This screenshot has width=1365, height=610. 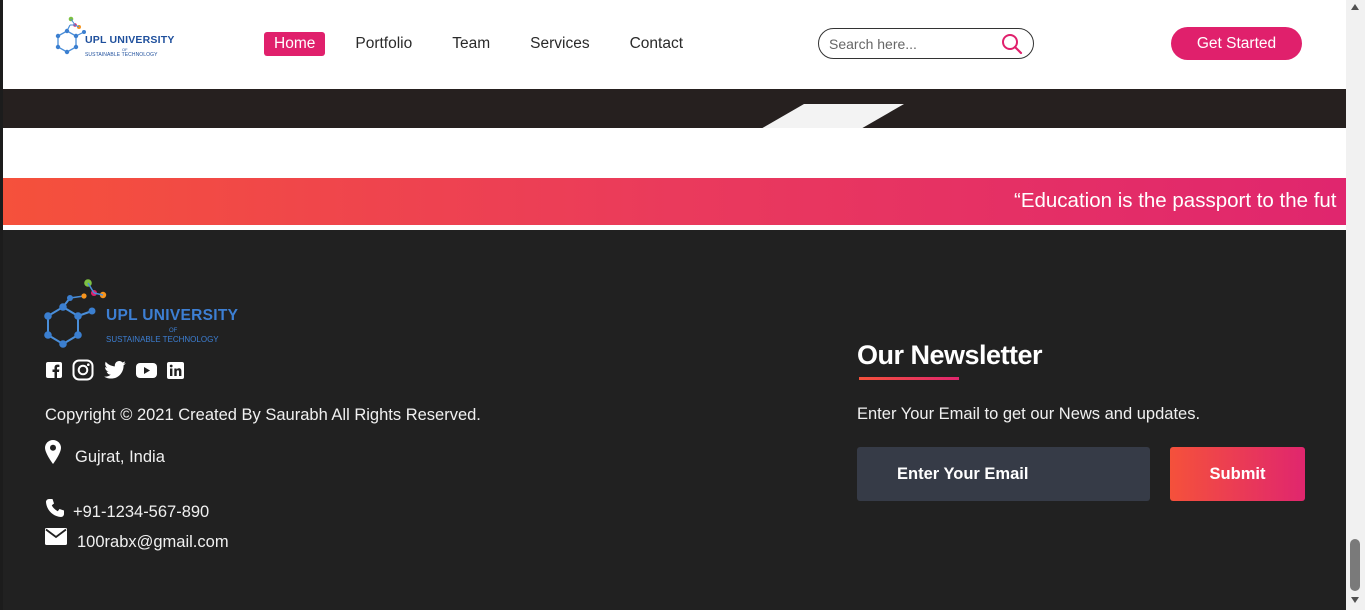 What do you see at coordinates (54, 372) in the screenshot?
I see `facebook-icon` at bounding box center [54, 372].